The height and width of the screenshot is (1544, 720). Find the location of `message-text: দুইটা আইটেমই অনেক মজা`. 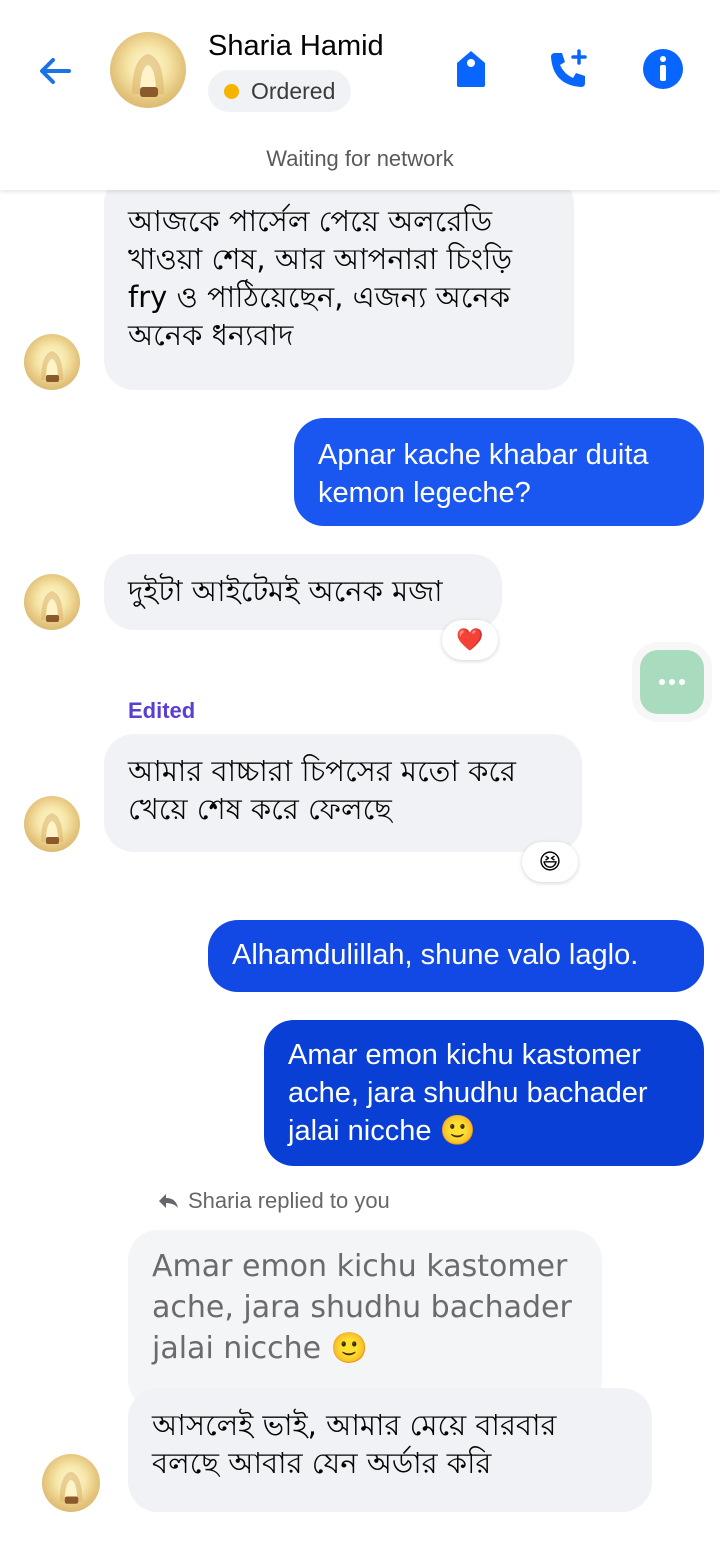

message-text: দুইটা আইটেমই অনেক মজা is located at coordinates (285, 591).